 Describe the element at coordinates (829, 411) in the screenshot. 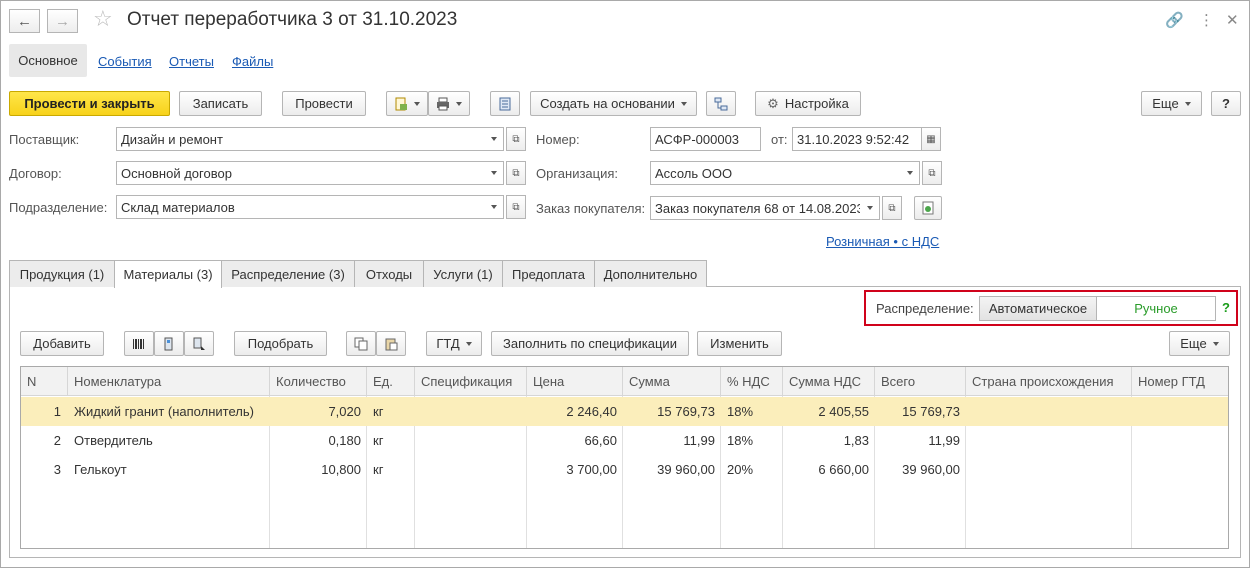

I see `cell-vat-sum: 2 405,55` at that location.